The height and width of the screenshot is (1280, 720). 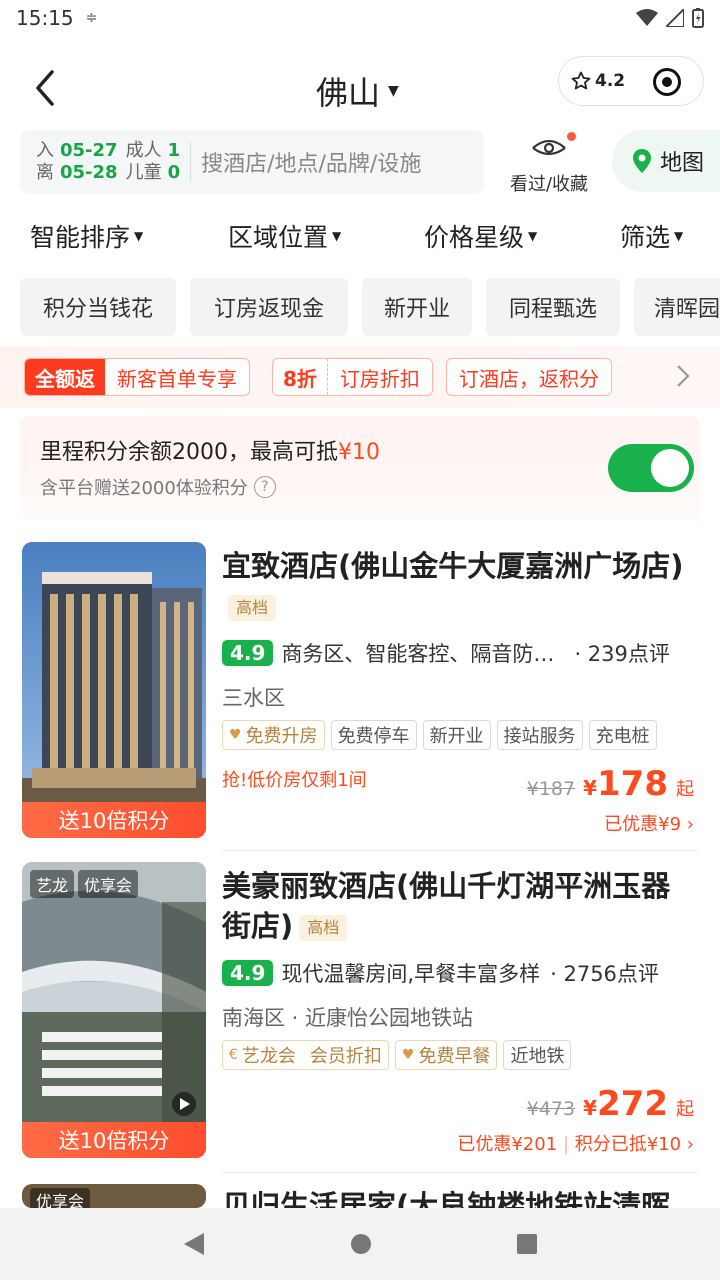 I want to click on hotel-photo: 送10倍积分, so click(x=114, y=690).